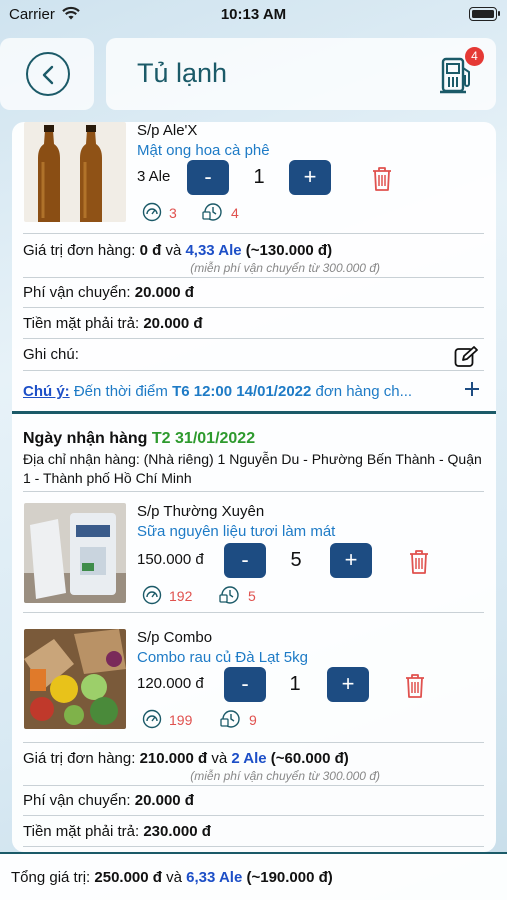  I want to click on stat-value-b: 5, so click(252, 596).